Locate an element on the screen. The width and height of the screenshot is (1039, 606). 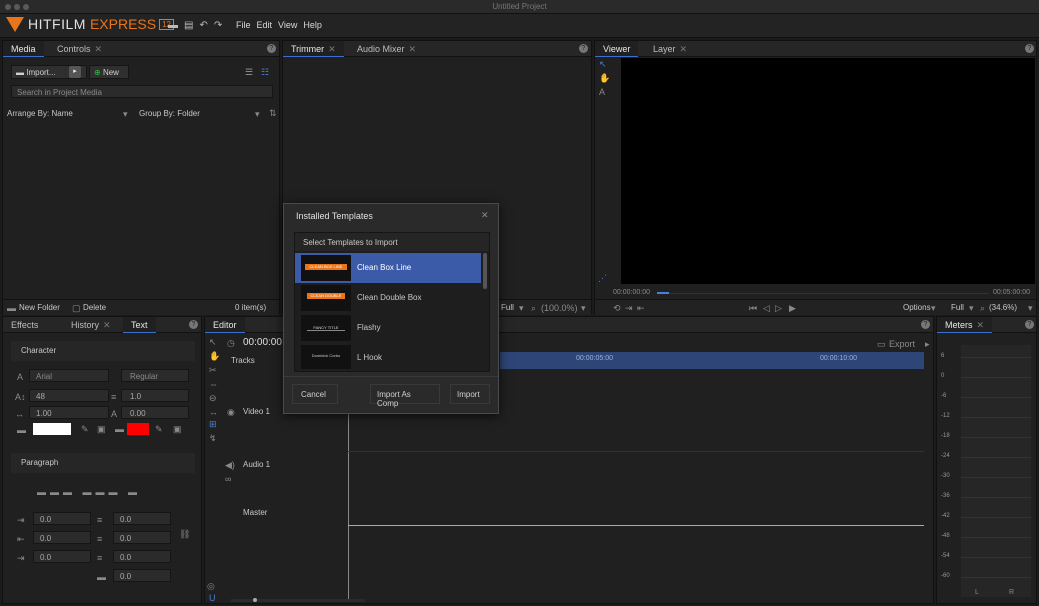
out-point-icon: ⇤ is located at coordinates (641, 308).